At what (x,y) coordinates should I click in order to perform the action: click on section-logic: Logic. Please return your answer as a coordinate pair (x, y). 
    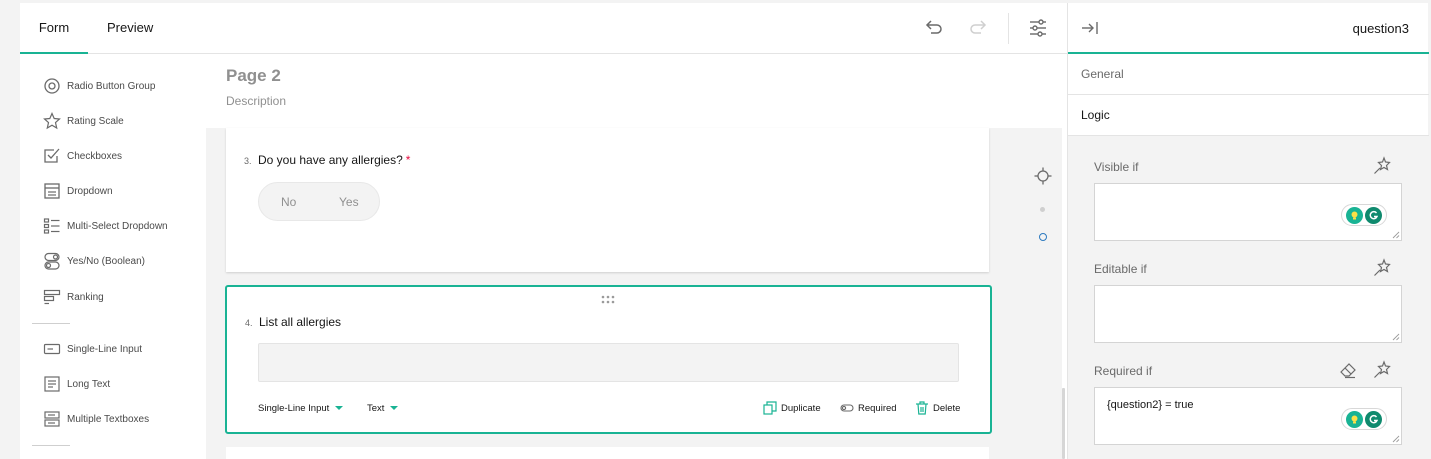
    Looking at the image, I should click on (1248, 115).